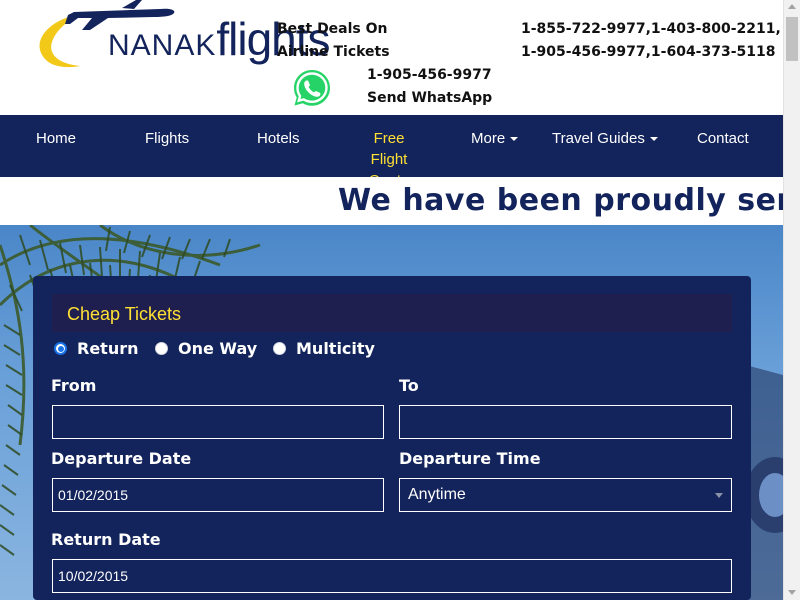  I want to click on departure-time-label: Departure Time, so click(470, 458).